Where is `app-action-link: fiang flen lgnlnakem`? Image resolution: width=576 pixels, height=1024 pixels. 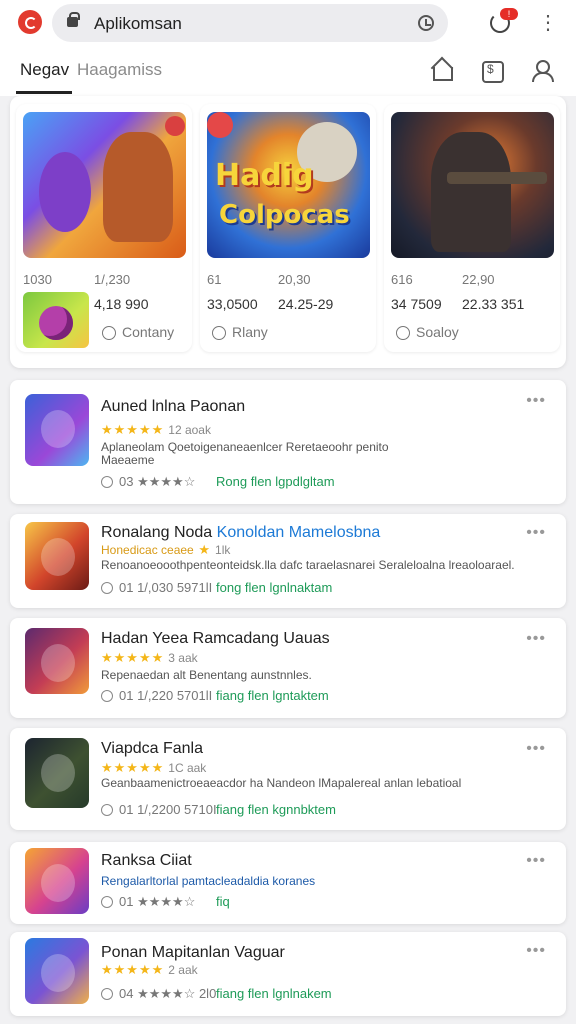 app-action-link: fiang flen lgnlnakem is located at coordinates (274, 993).